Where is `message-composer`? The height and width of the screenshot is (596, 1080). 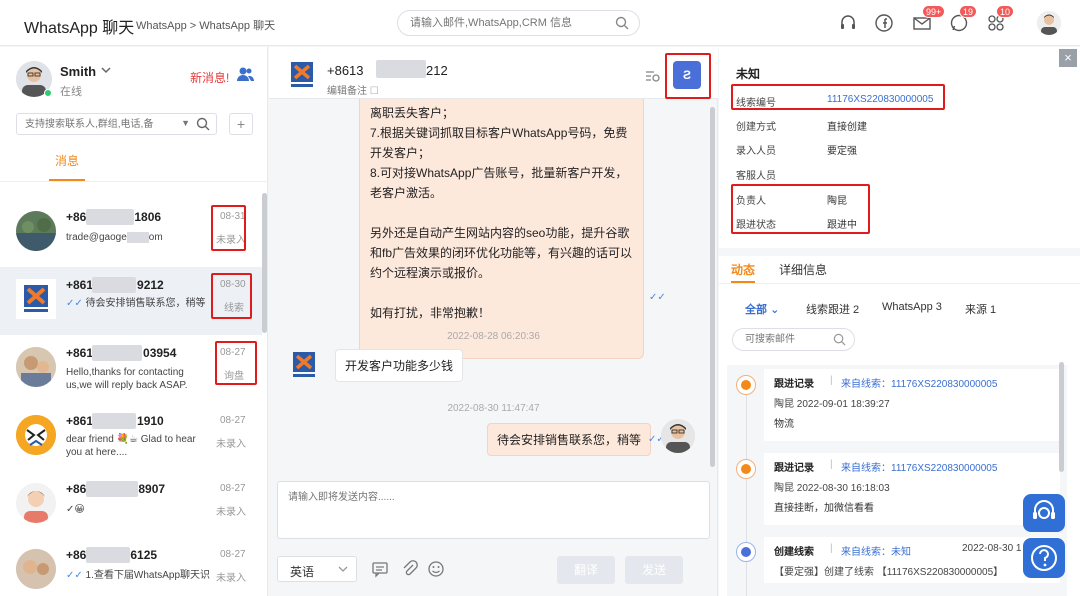 message-composer is located at coordinates (493, 510).